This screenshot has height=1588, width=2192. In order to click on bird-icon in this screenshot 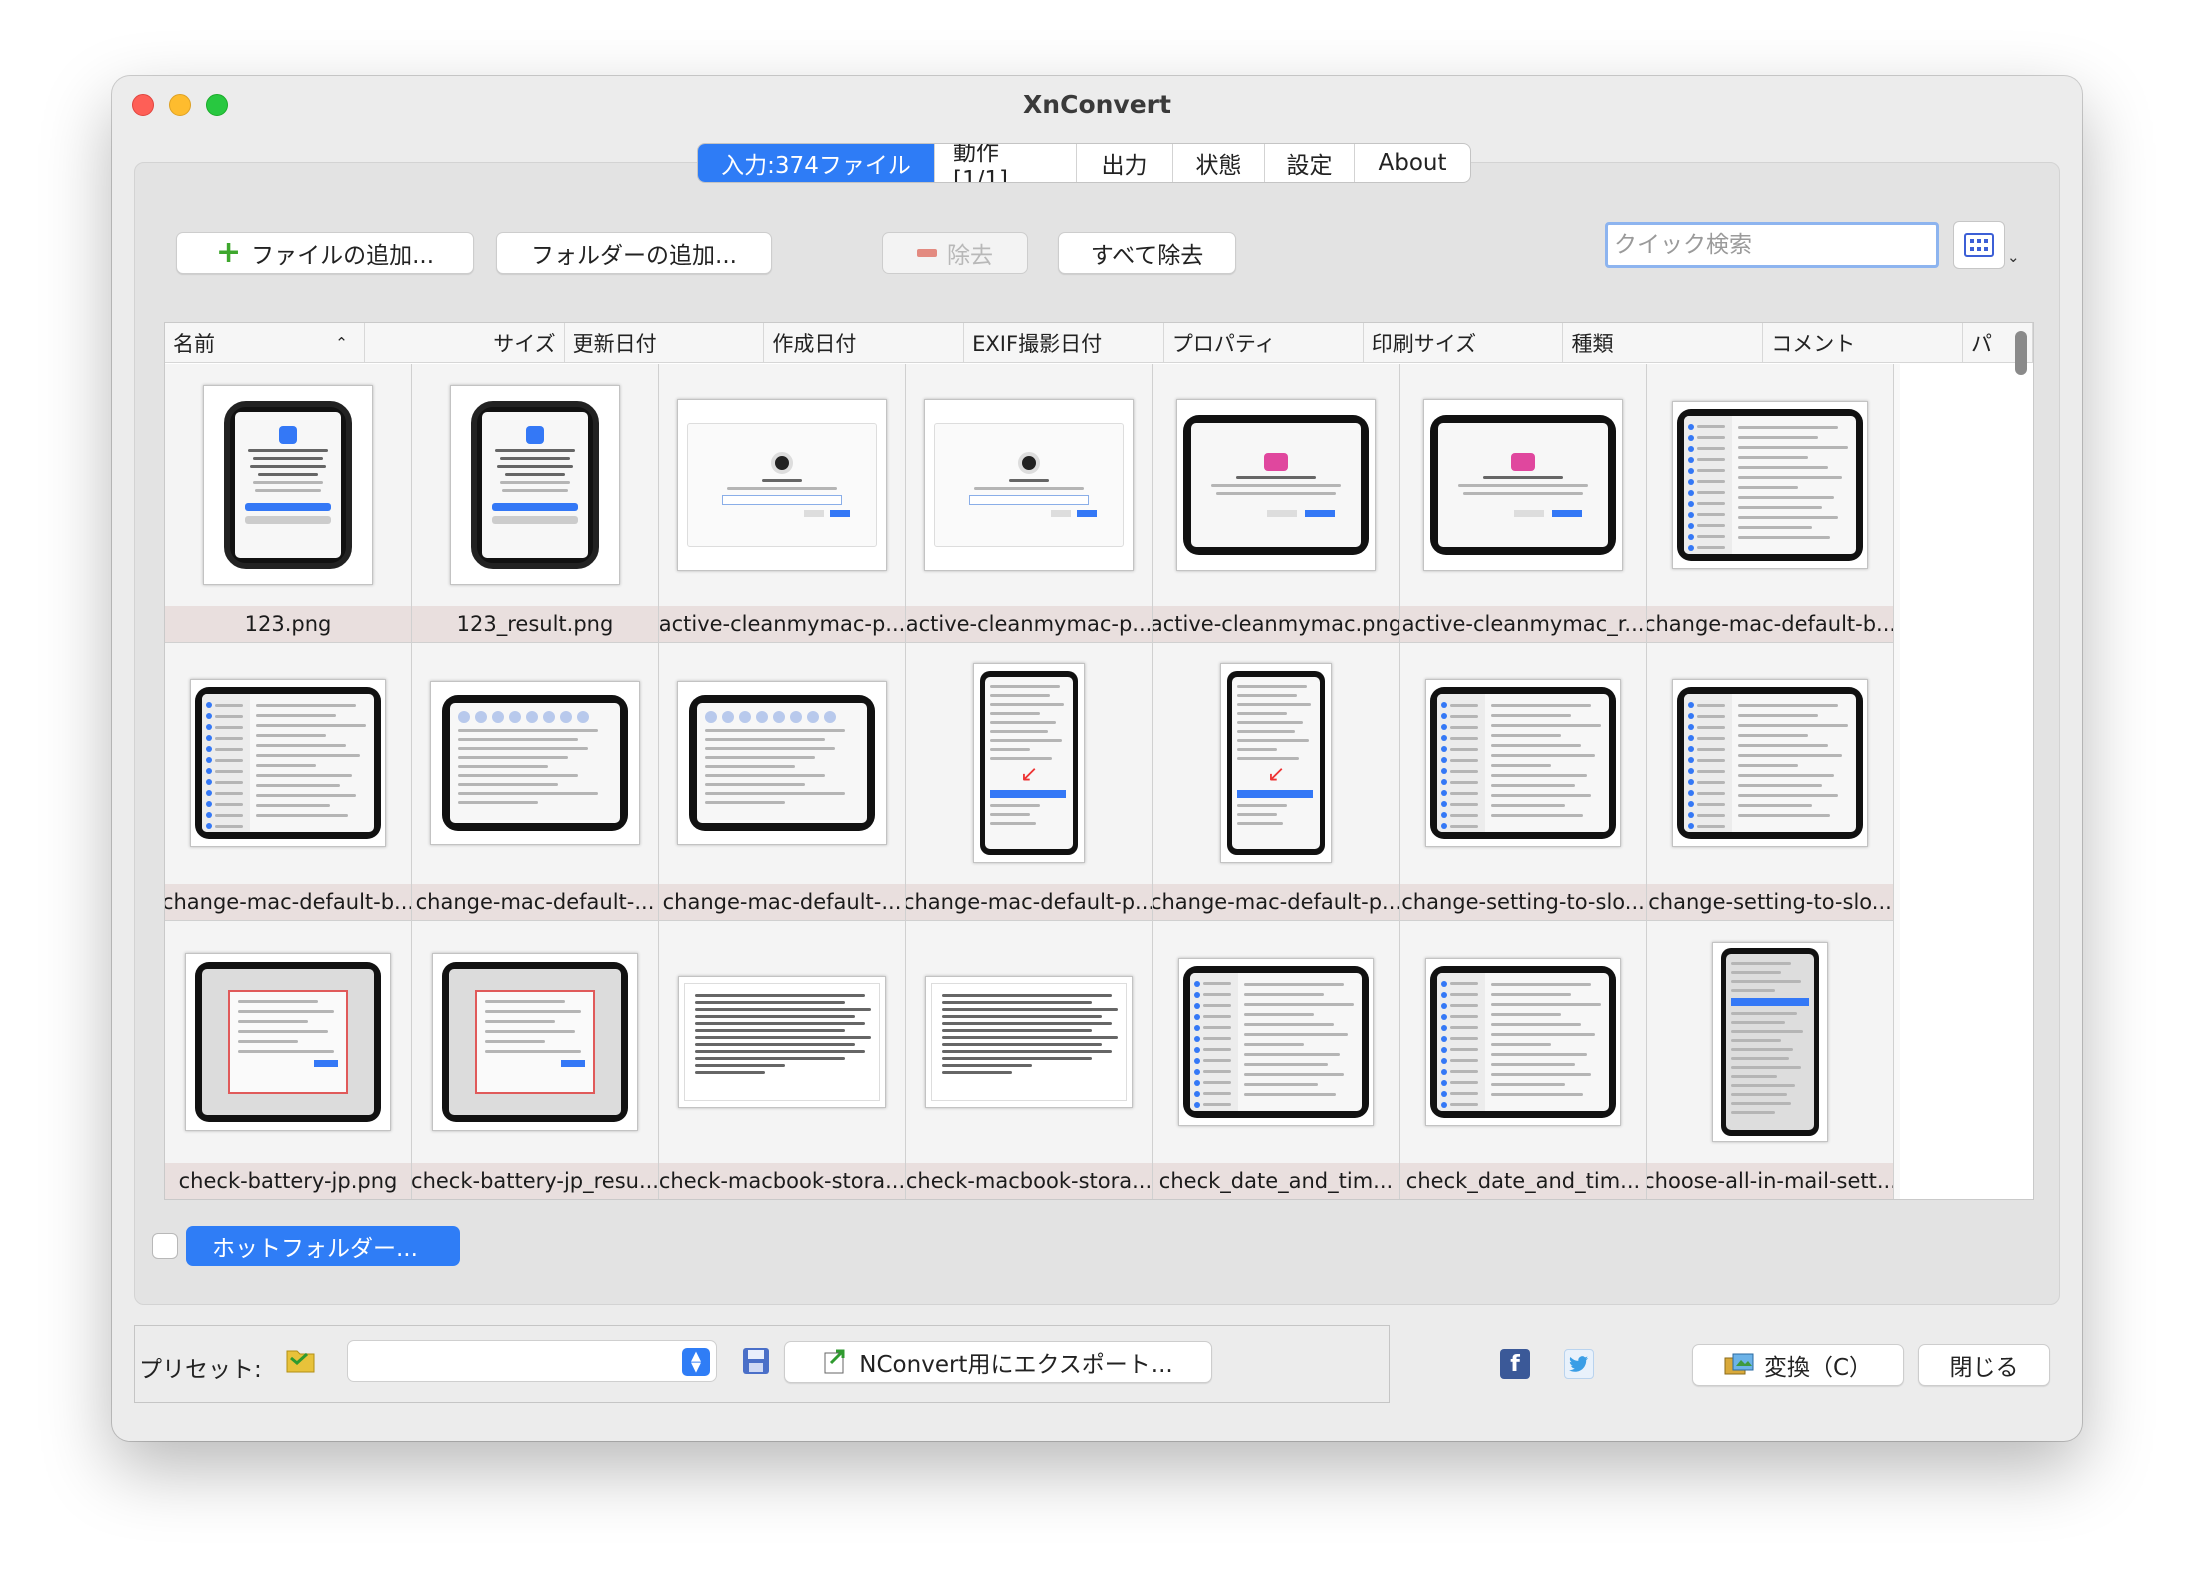, I will do `click(1578, 1364)`.